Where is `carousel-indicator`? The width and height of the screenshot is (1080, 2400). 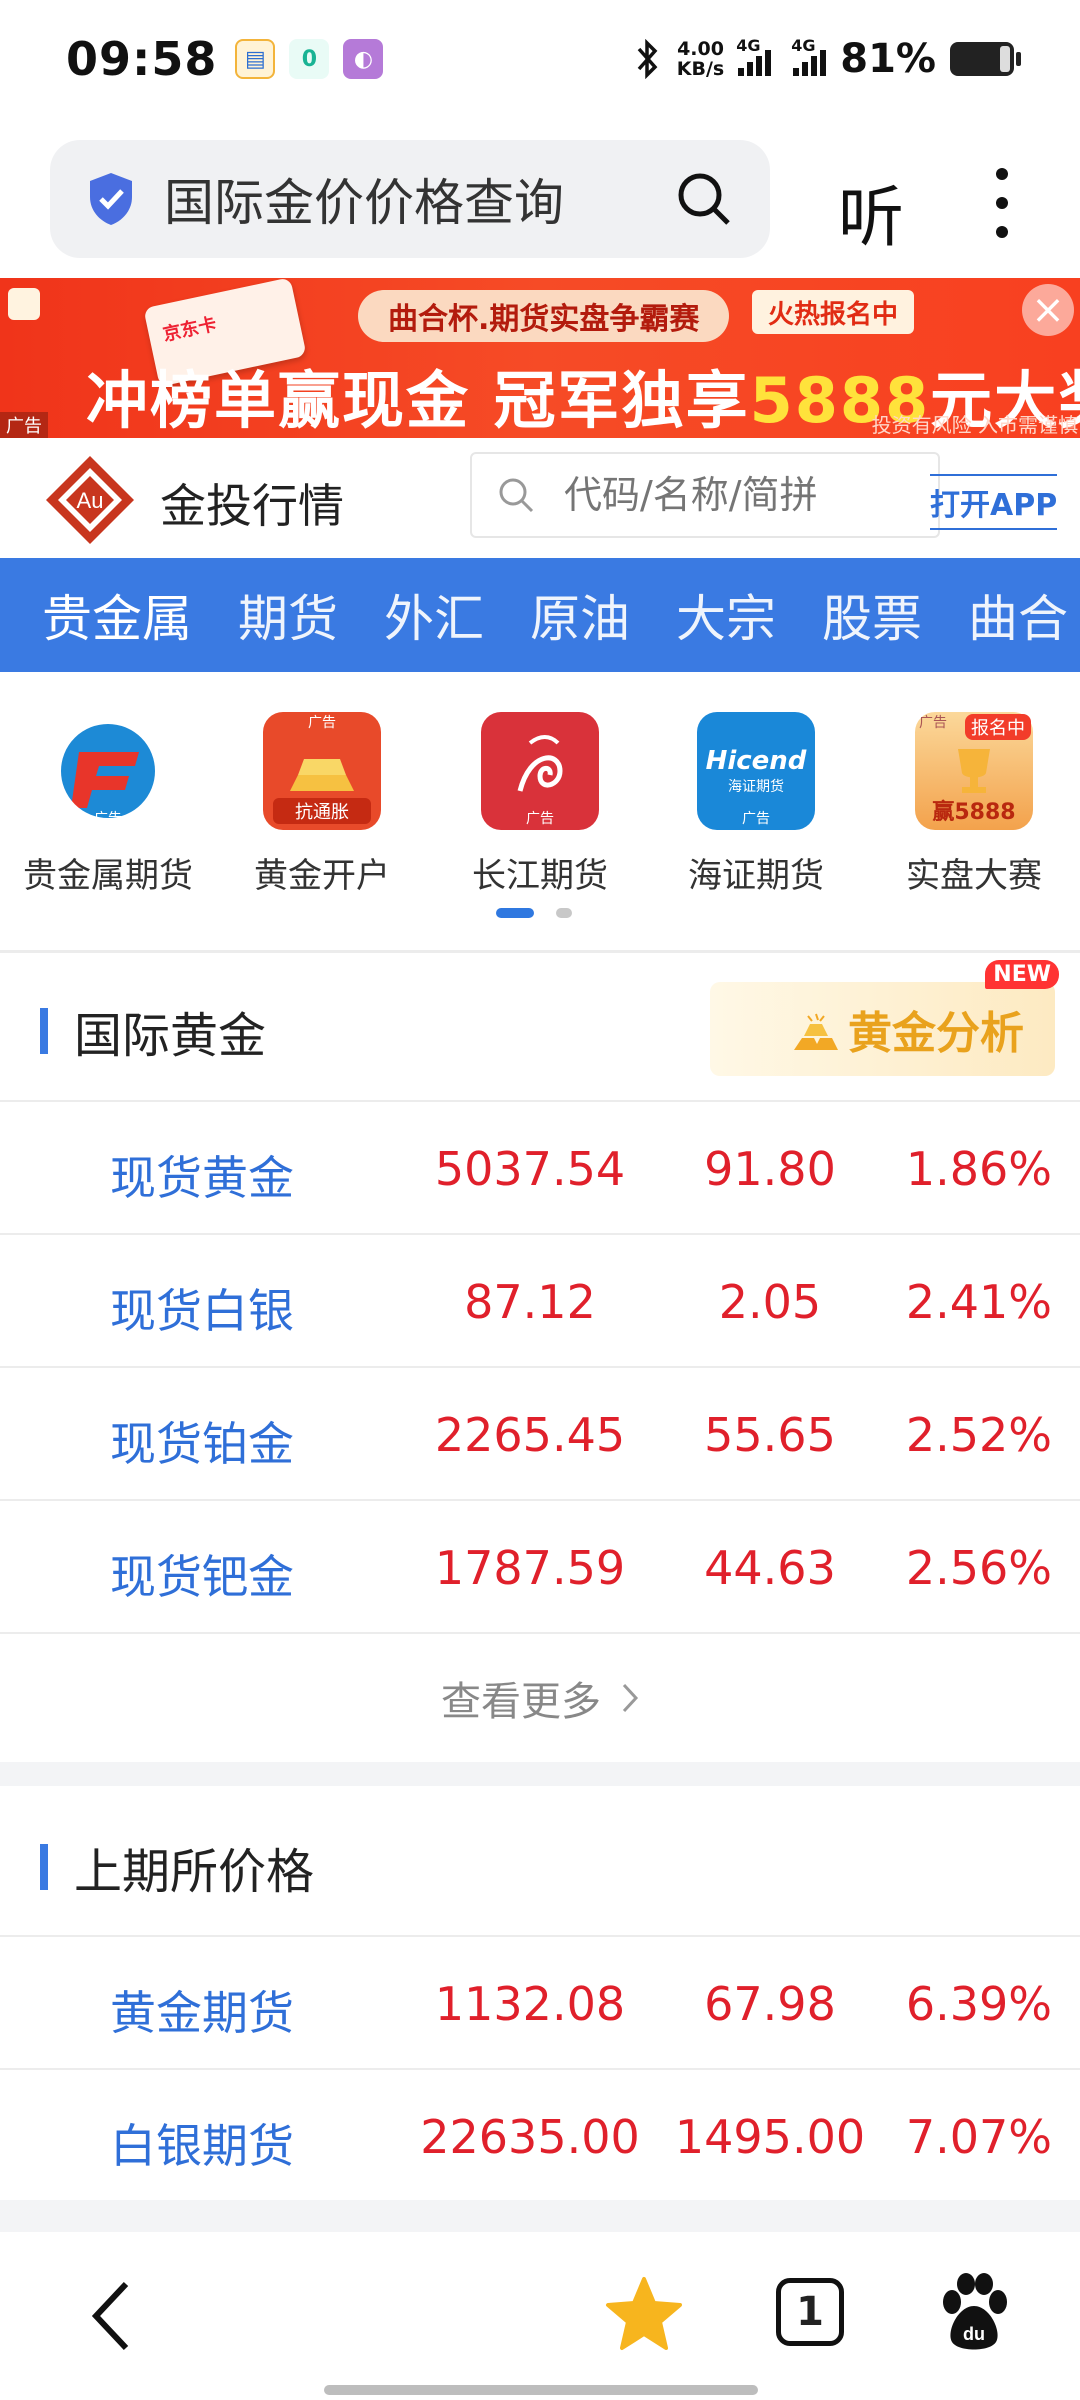
carousel-indicator is located at coordinates (534, 913).